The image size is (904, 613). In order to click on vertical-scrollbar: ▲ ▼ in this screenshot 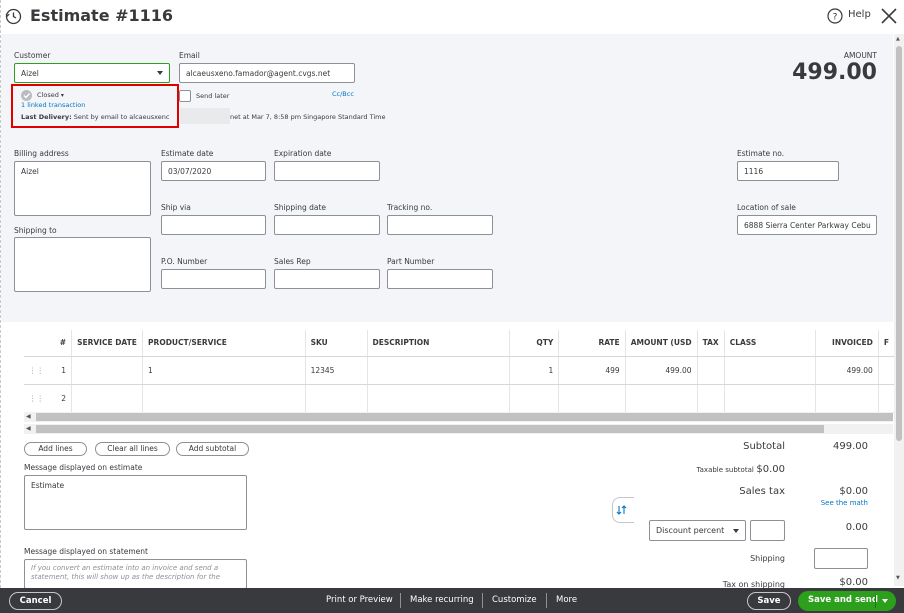, I will do `click(899, 310)`.